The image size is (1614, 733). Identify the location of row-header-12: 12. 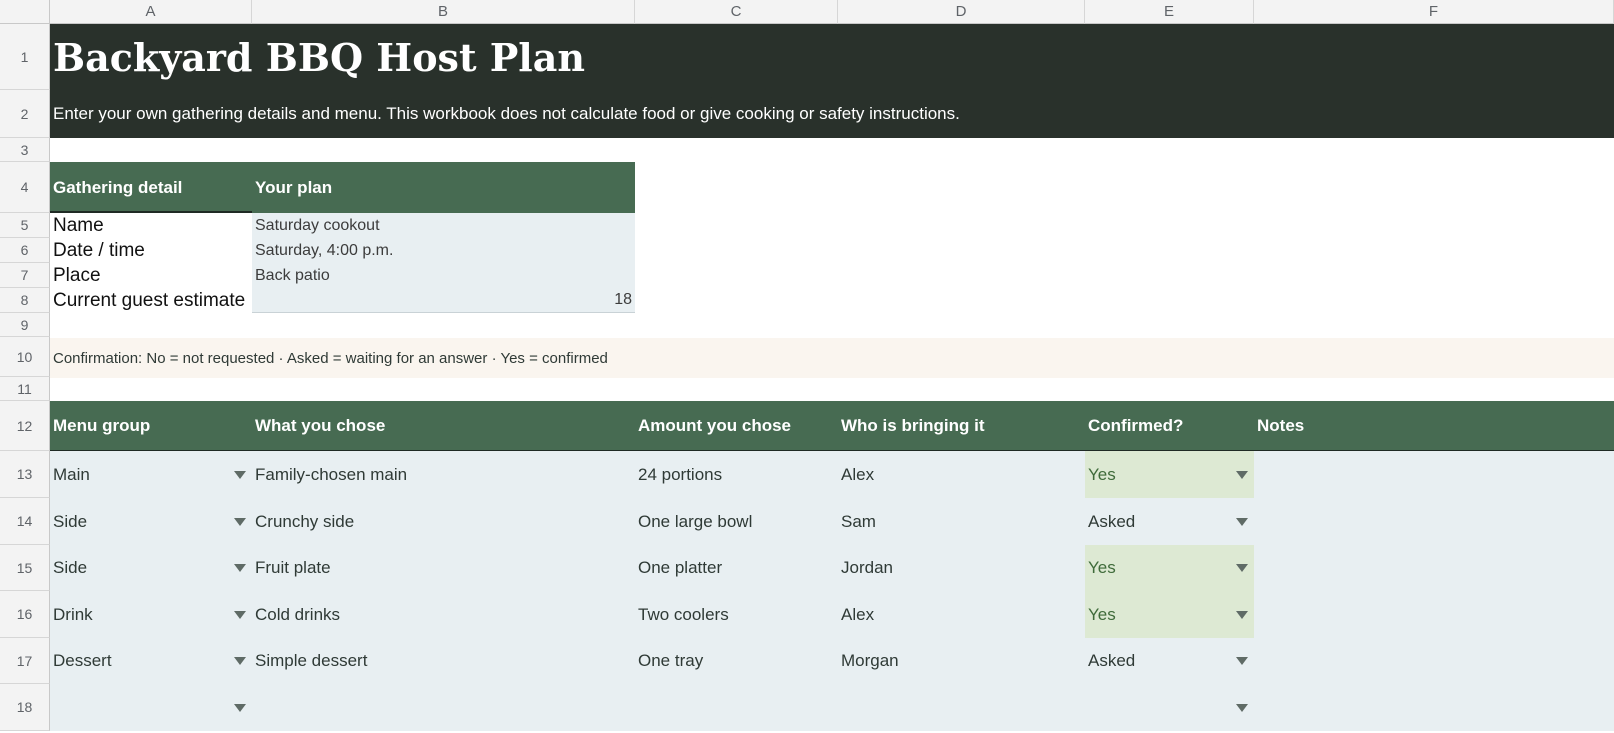
(25, 426).